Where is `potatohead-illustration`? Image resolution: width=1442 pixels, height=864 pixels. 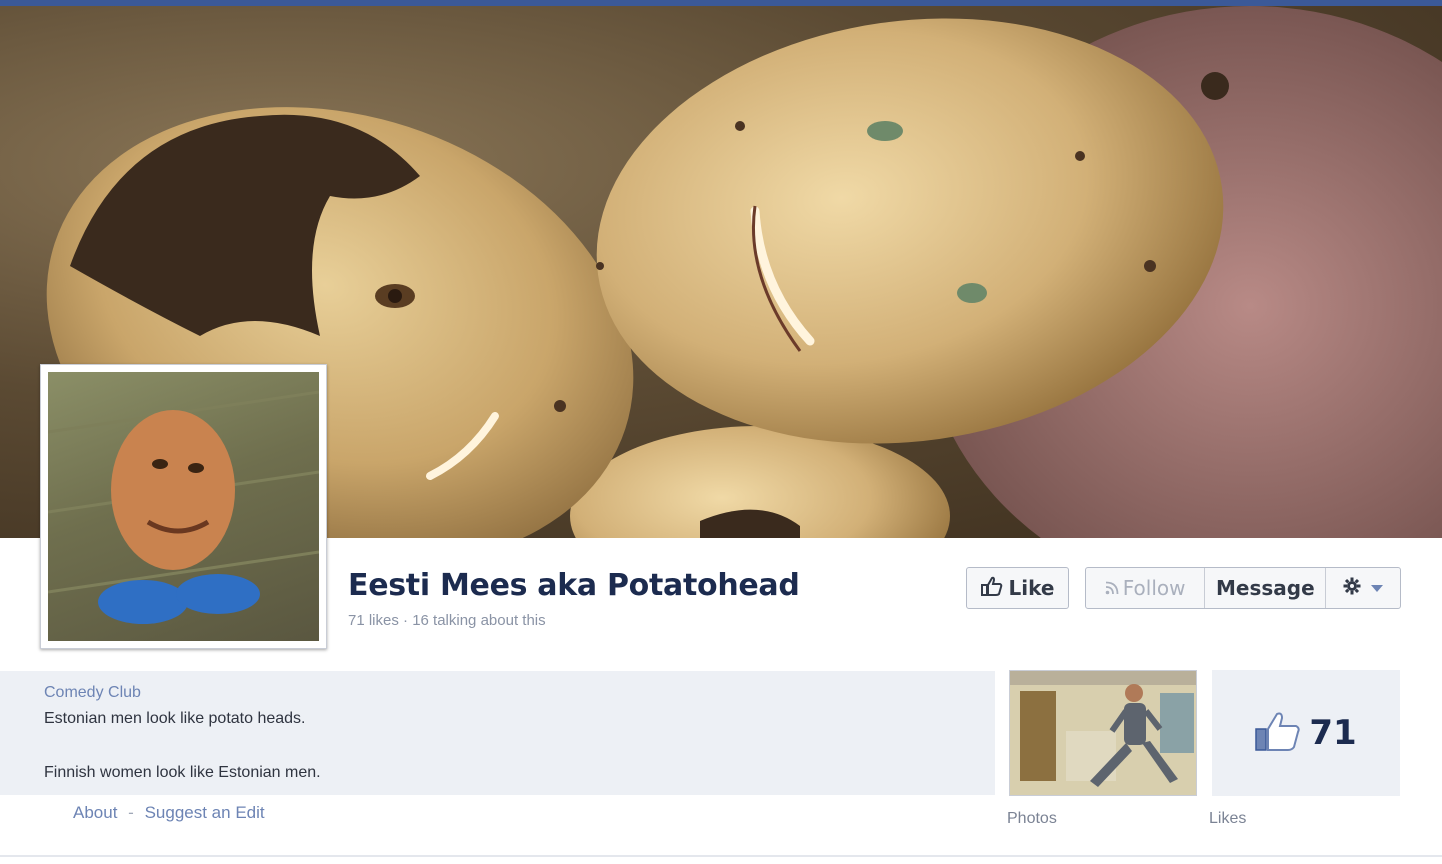 potatohead-illustration is located at coordinates (183, 507).